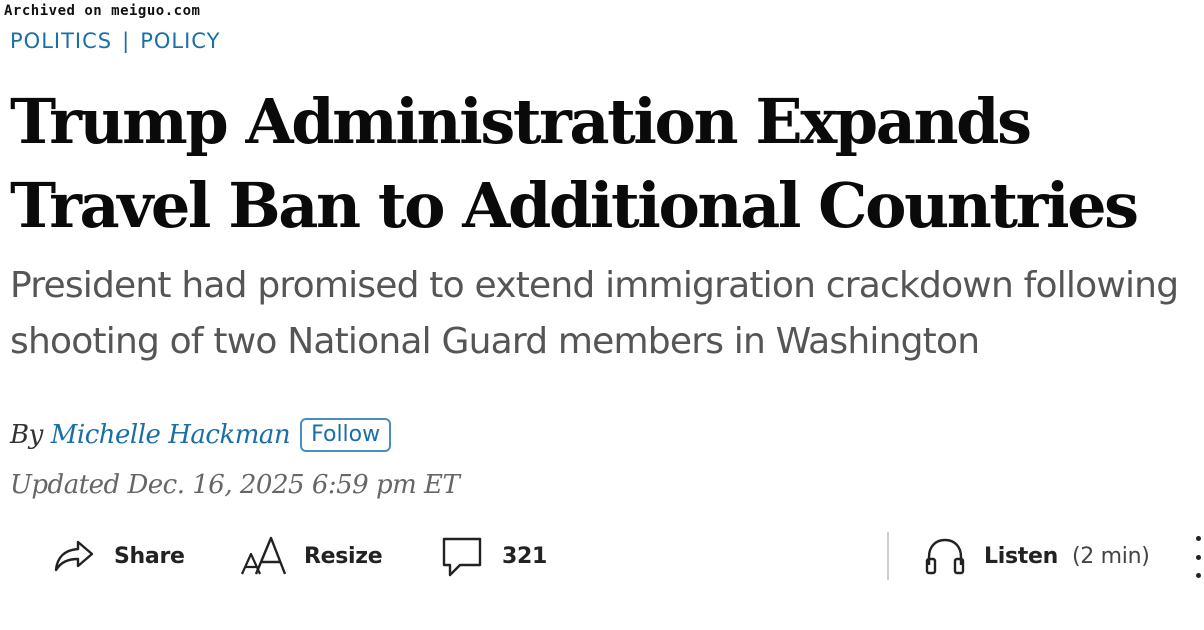 The image size is (1204, 630). I want to click on follow-author-button: Follow, so click(346, 435).